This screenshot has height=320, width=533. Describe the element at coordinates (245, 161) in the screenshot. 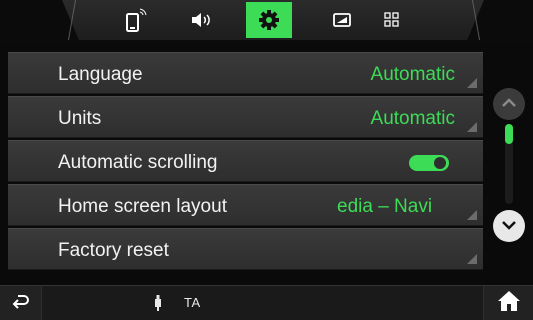

I see `setting-automatic-scrolling: Automatic scrolling` at that location.